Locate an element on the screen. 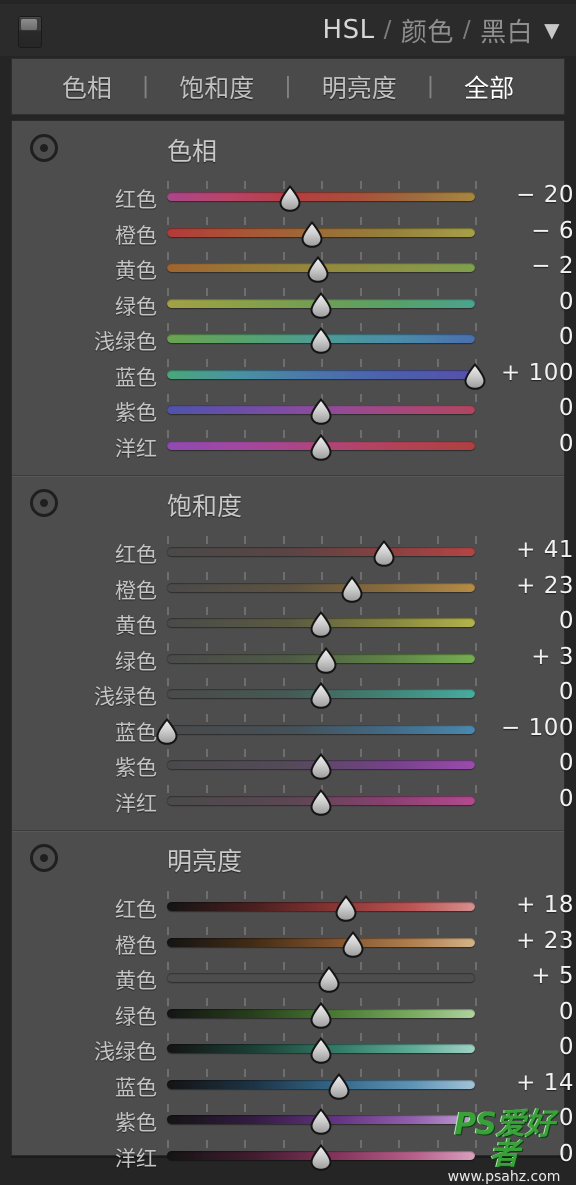 This screenshot has height=1185, width=576. slider-label: 紫色 is located at coordinates (136, 1123).